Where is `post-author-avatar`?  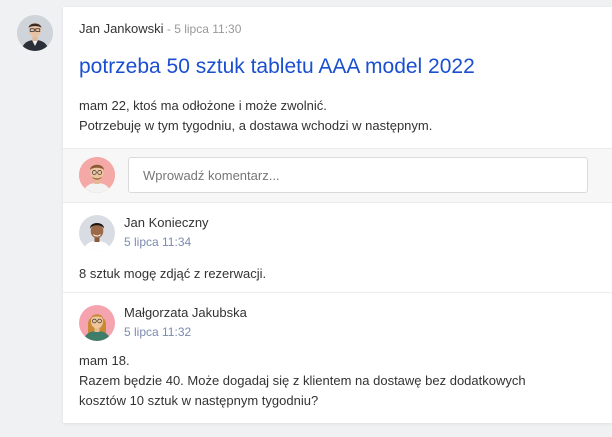 post-author-avatar is located at coordinates (35, 33).